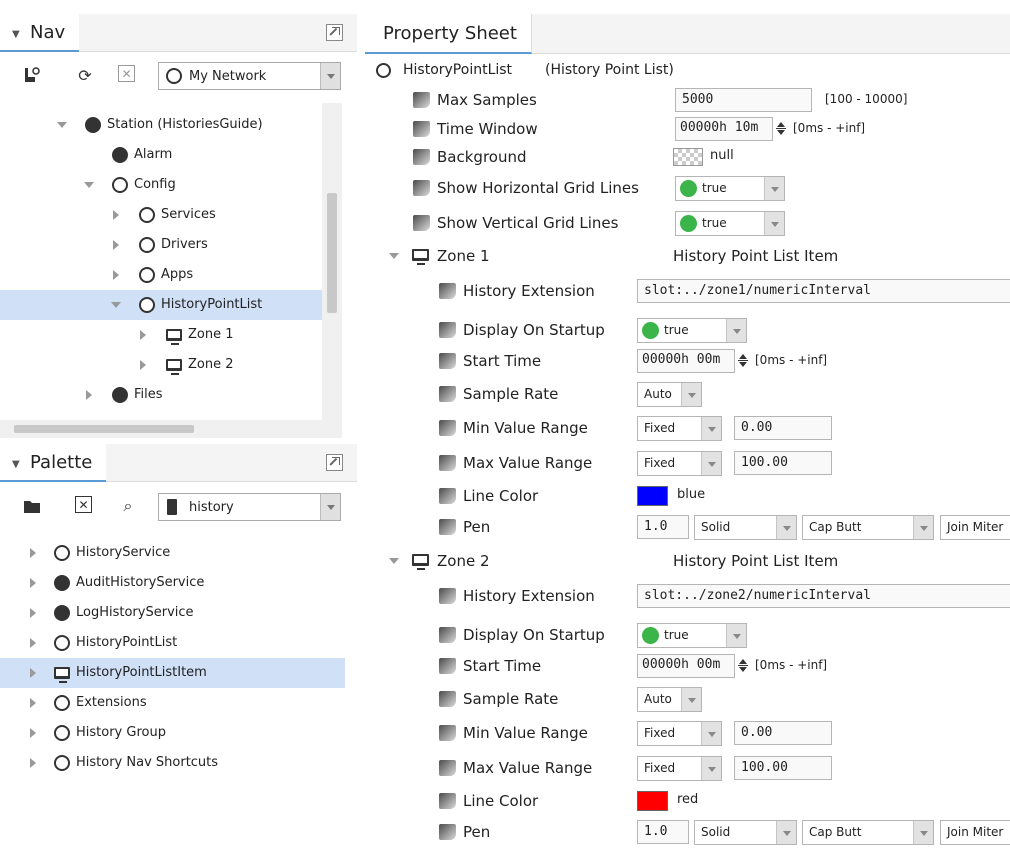  Describe the element at coordinates (161, 245) in the screenshot. I see `tree-node: Drivers` at that location.